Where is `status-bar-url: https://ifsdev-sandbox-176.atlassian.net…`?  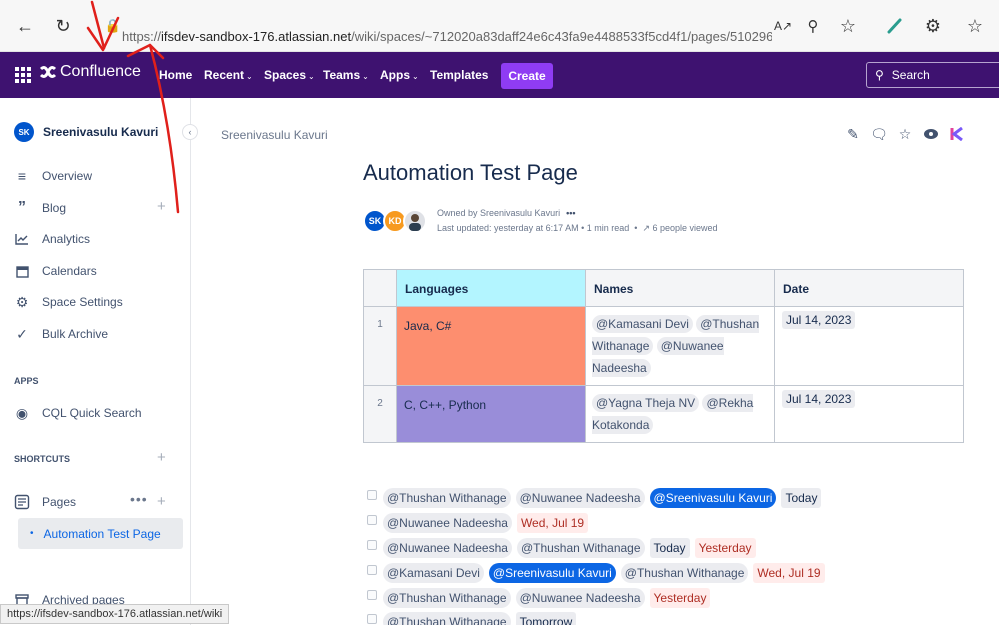 status-bar-url: https://ifsdev-sandbox-176.atlassian.net… is located at coordinates (115, 614).